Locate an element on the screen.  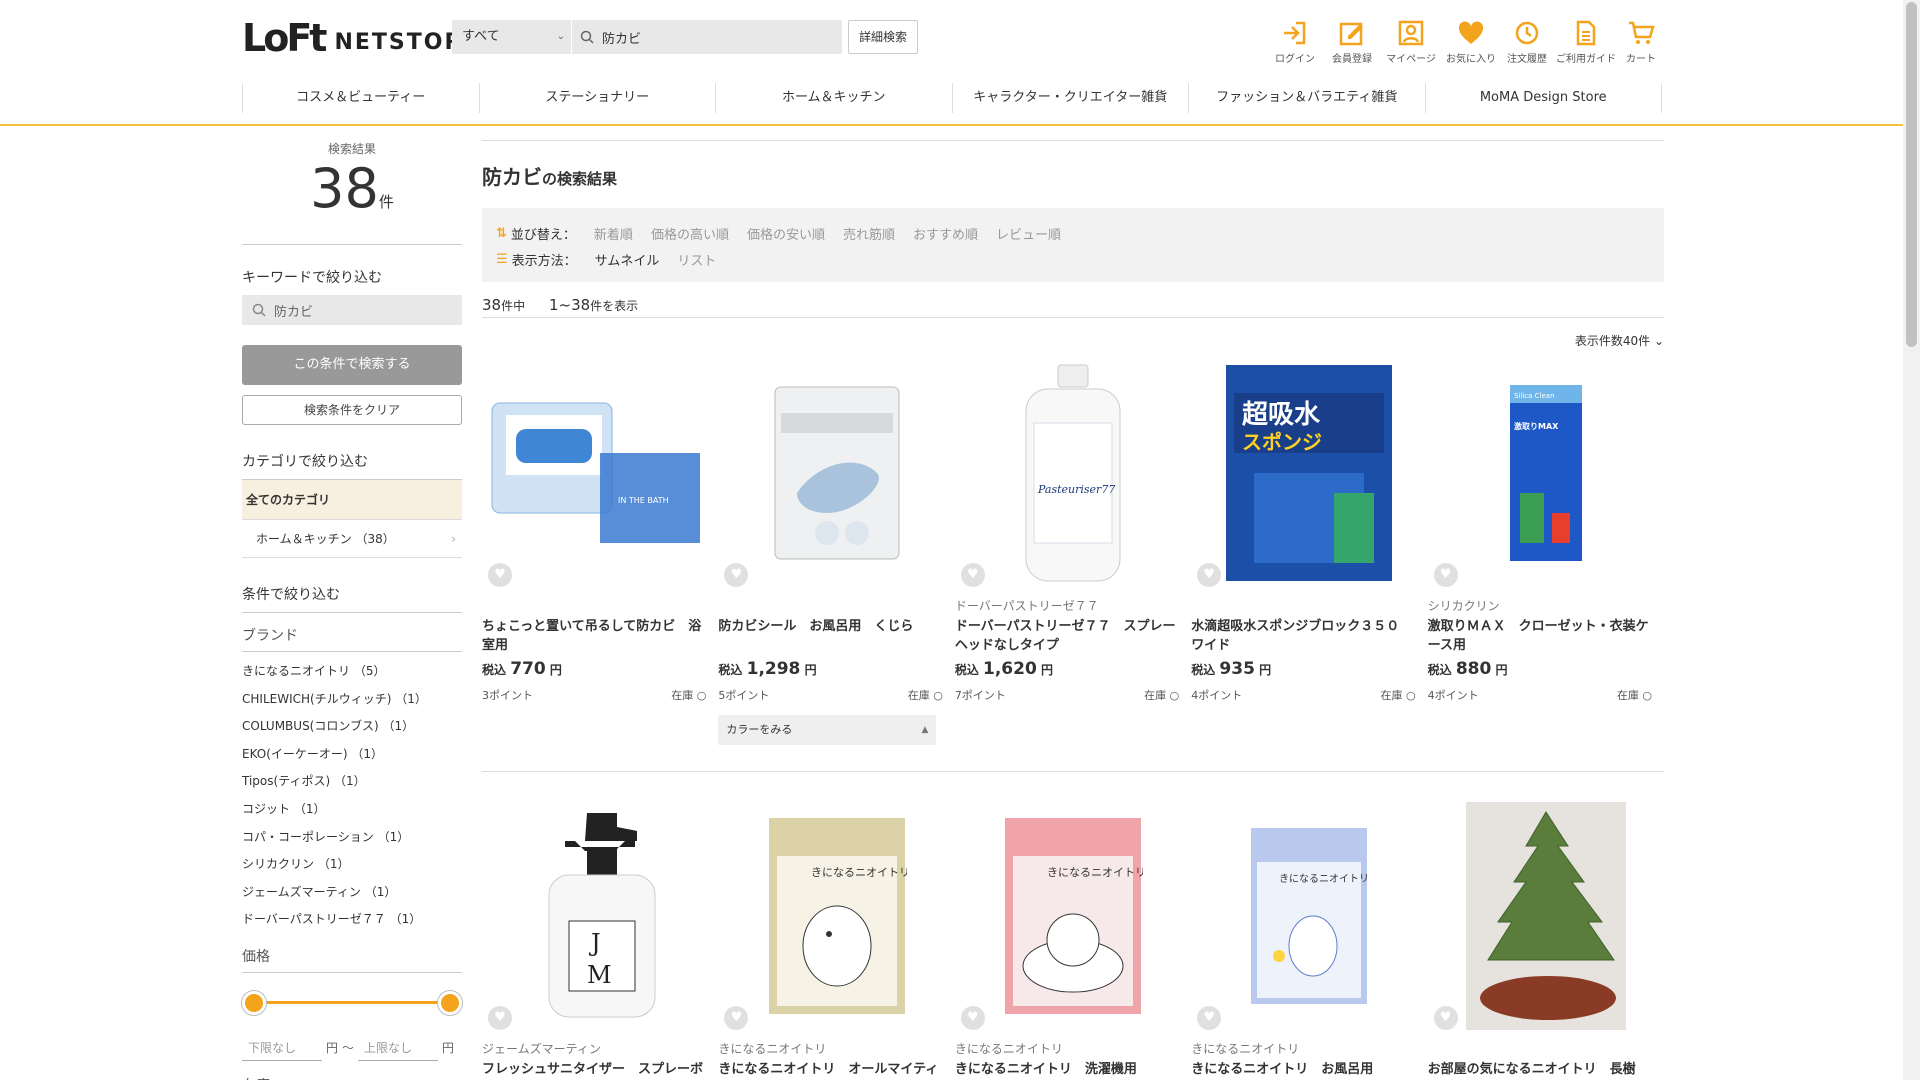
price-slider-max-handle is located at coordinates (450, 1002).